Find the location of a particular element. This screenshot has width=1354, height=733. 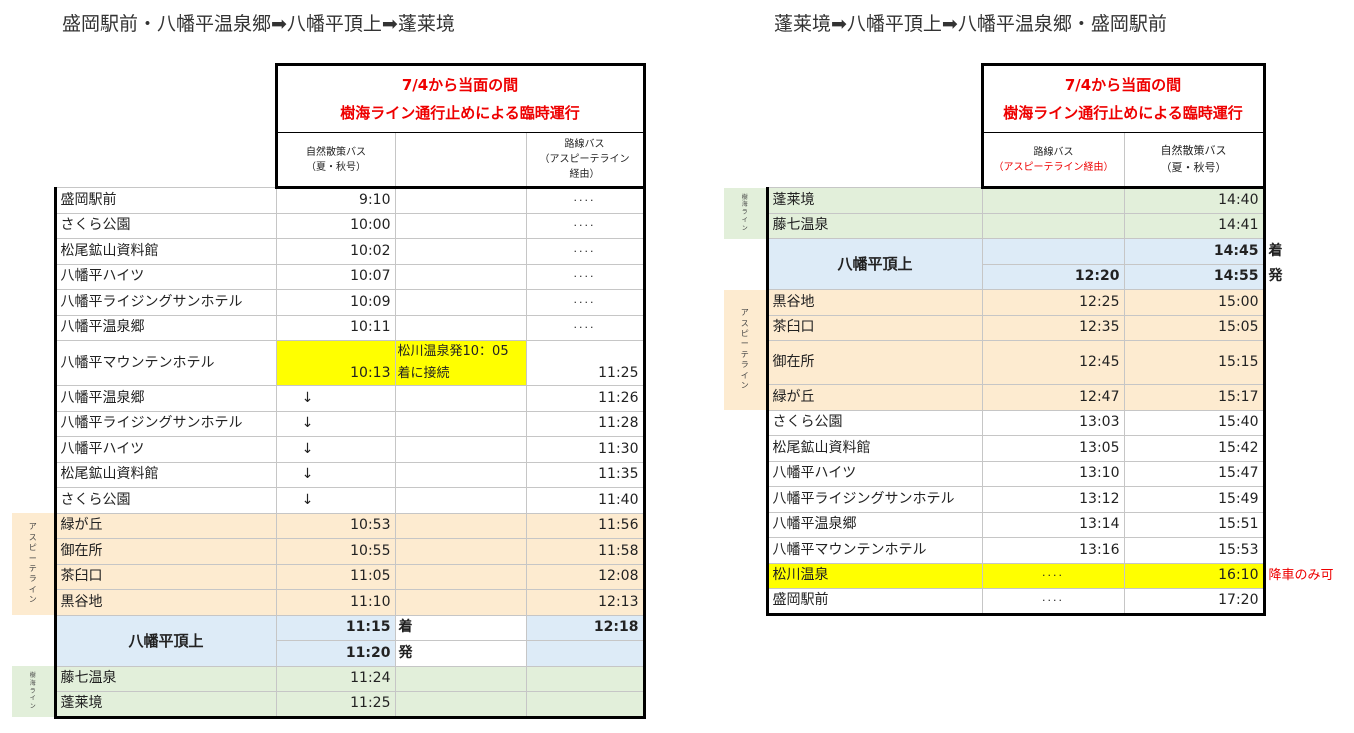

summit-depart-time: 14:55 is located at coordinates (1194, 276).